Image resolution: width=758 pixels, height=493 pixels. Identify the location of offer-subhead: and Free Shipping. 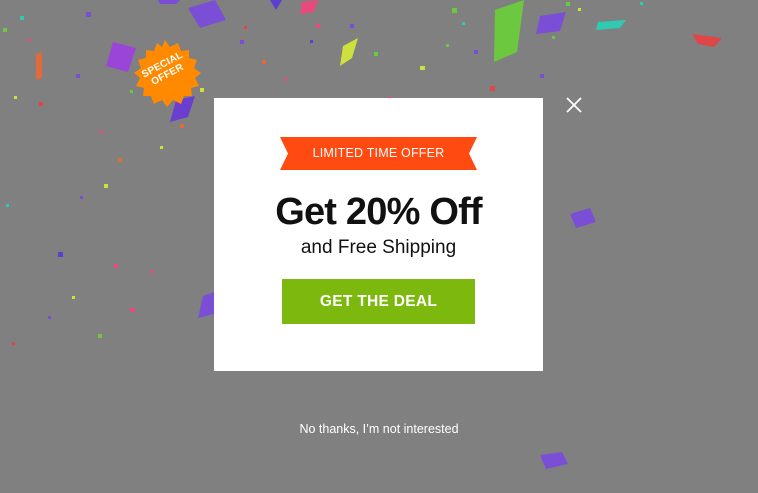
(378, 247).